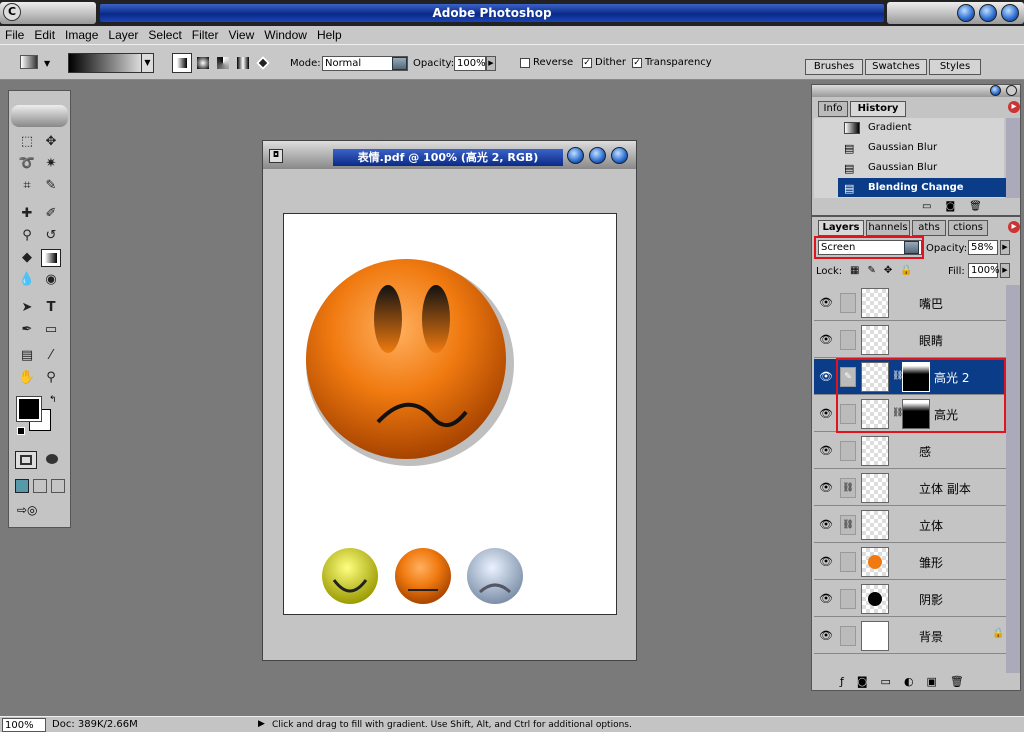  Describe the element at coordinates (27, 356) in the screenshot. I see `notes-tool-icon: ▤` at that location.